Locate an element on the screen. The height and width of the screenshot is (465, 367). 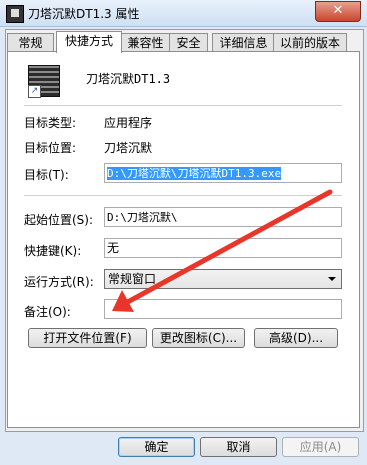
target-value: D:\刀塔沉默\刀塔沉默DT1.3.exe is located at coordinates (194, 173).